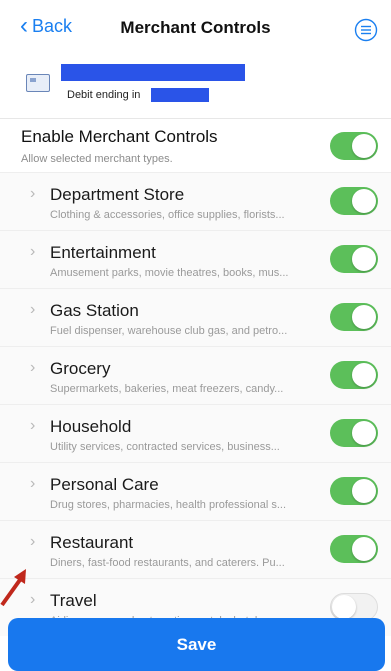 This screenshot has width=391, height=671. I want to click on category-name: Gas Station, so click(94, 310).